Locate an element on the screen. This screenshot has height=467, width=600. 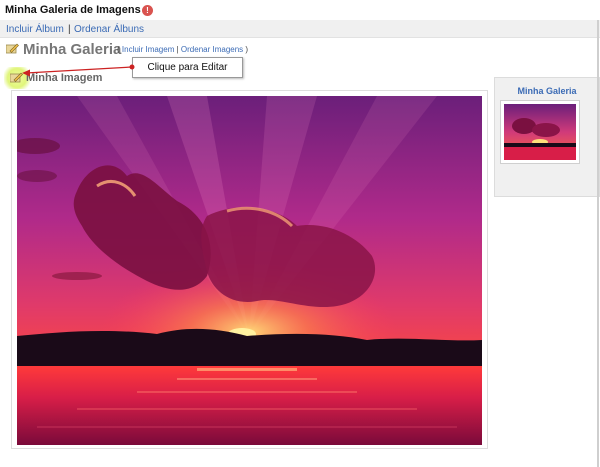
gallery-links: ( Incluir Imagem | Ordenar Imagens ) is located at coordinates (182, 49).